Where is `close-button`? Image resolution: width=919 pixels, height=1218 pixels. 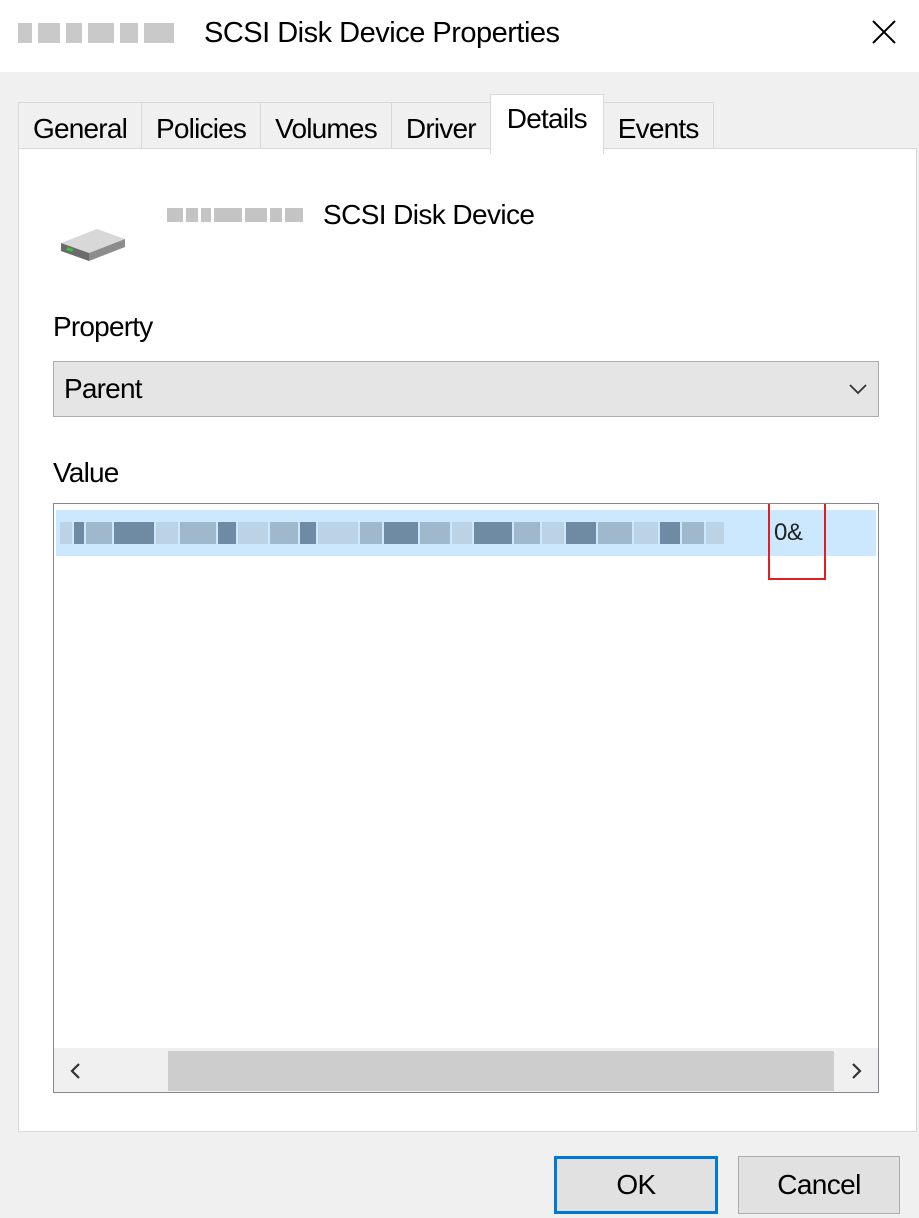
close-button is located at coordinates (884, 32).